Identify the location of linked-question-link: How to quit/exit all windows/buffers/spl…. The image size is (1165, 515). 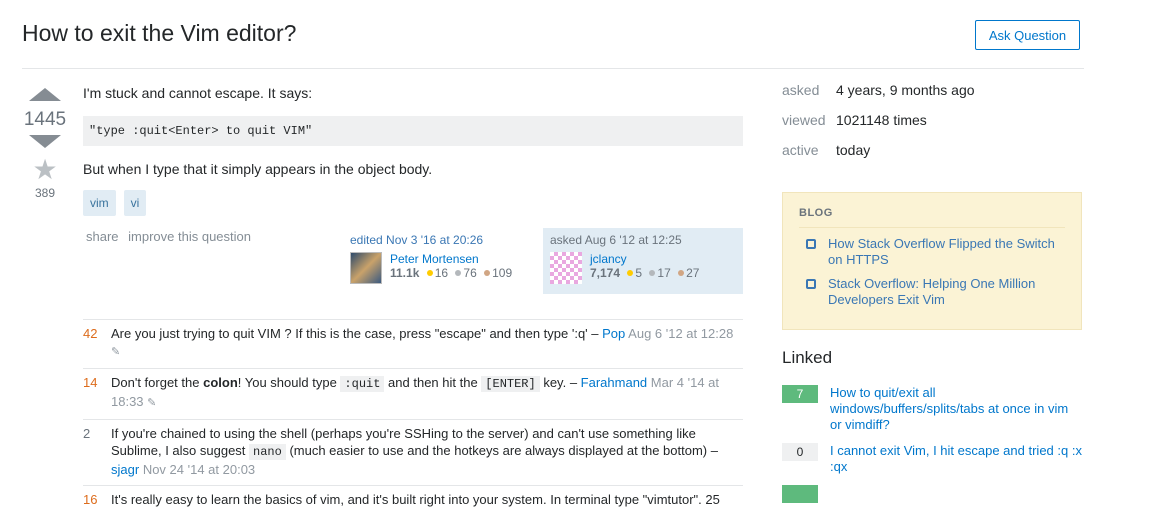
(956, 409).